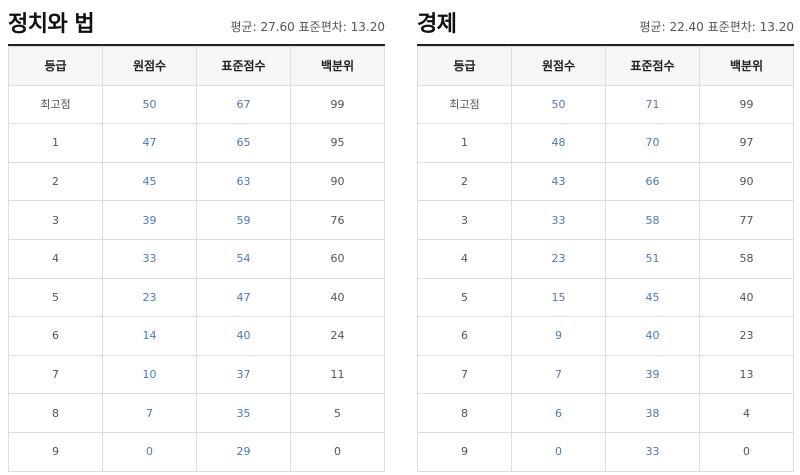 The image size is (800, 475). Describe the element at coordinates (337, 181) in the screenshot. I see `percentile-cell: 90` at that location.